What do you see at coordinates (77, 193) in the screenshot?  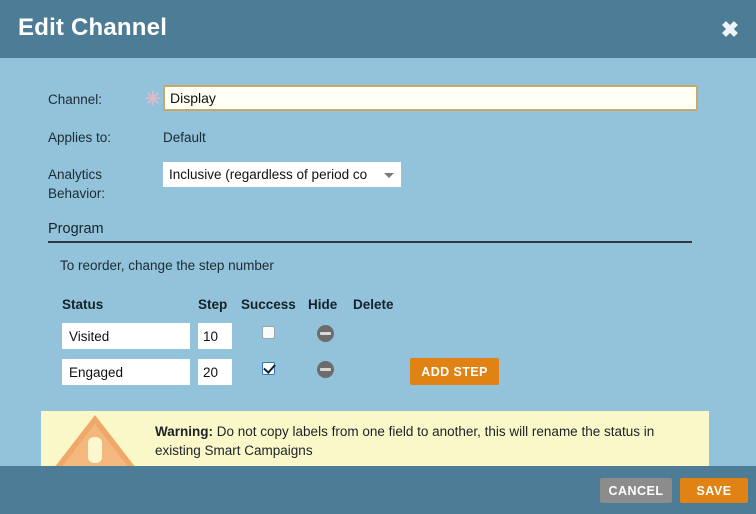 I see `analytics-behavior-label-line2: Behavior:` at bounding box center [77, 193].